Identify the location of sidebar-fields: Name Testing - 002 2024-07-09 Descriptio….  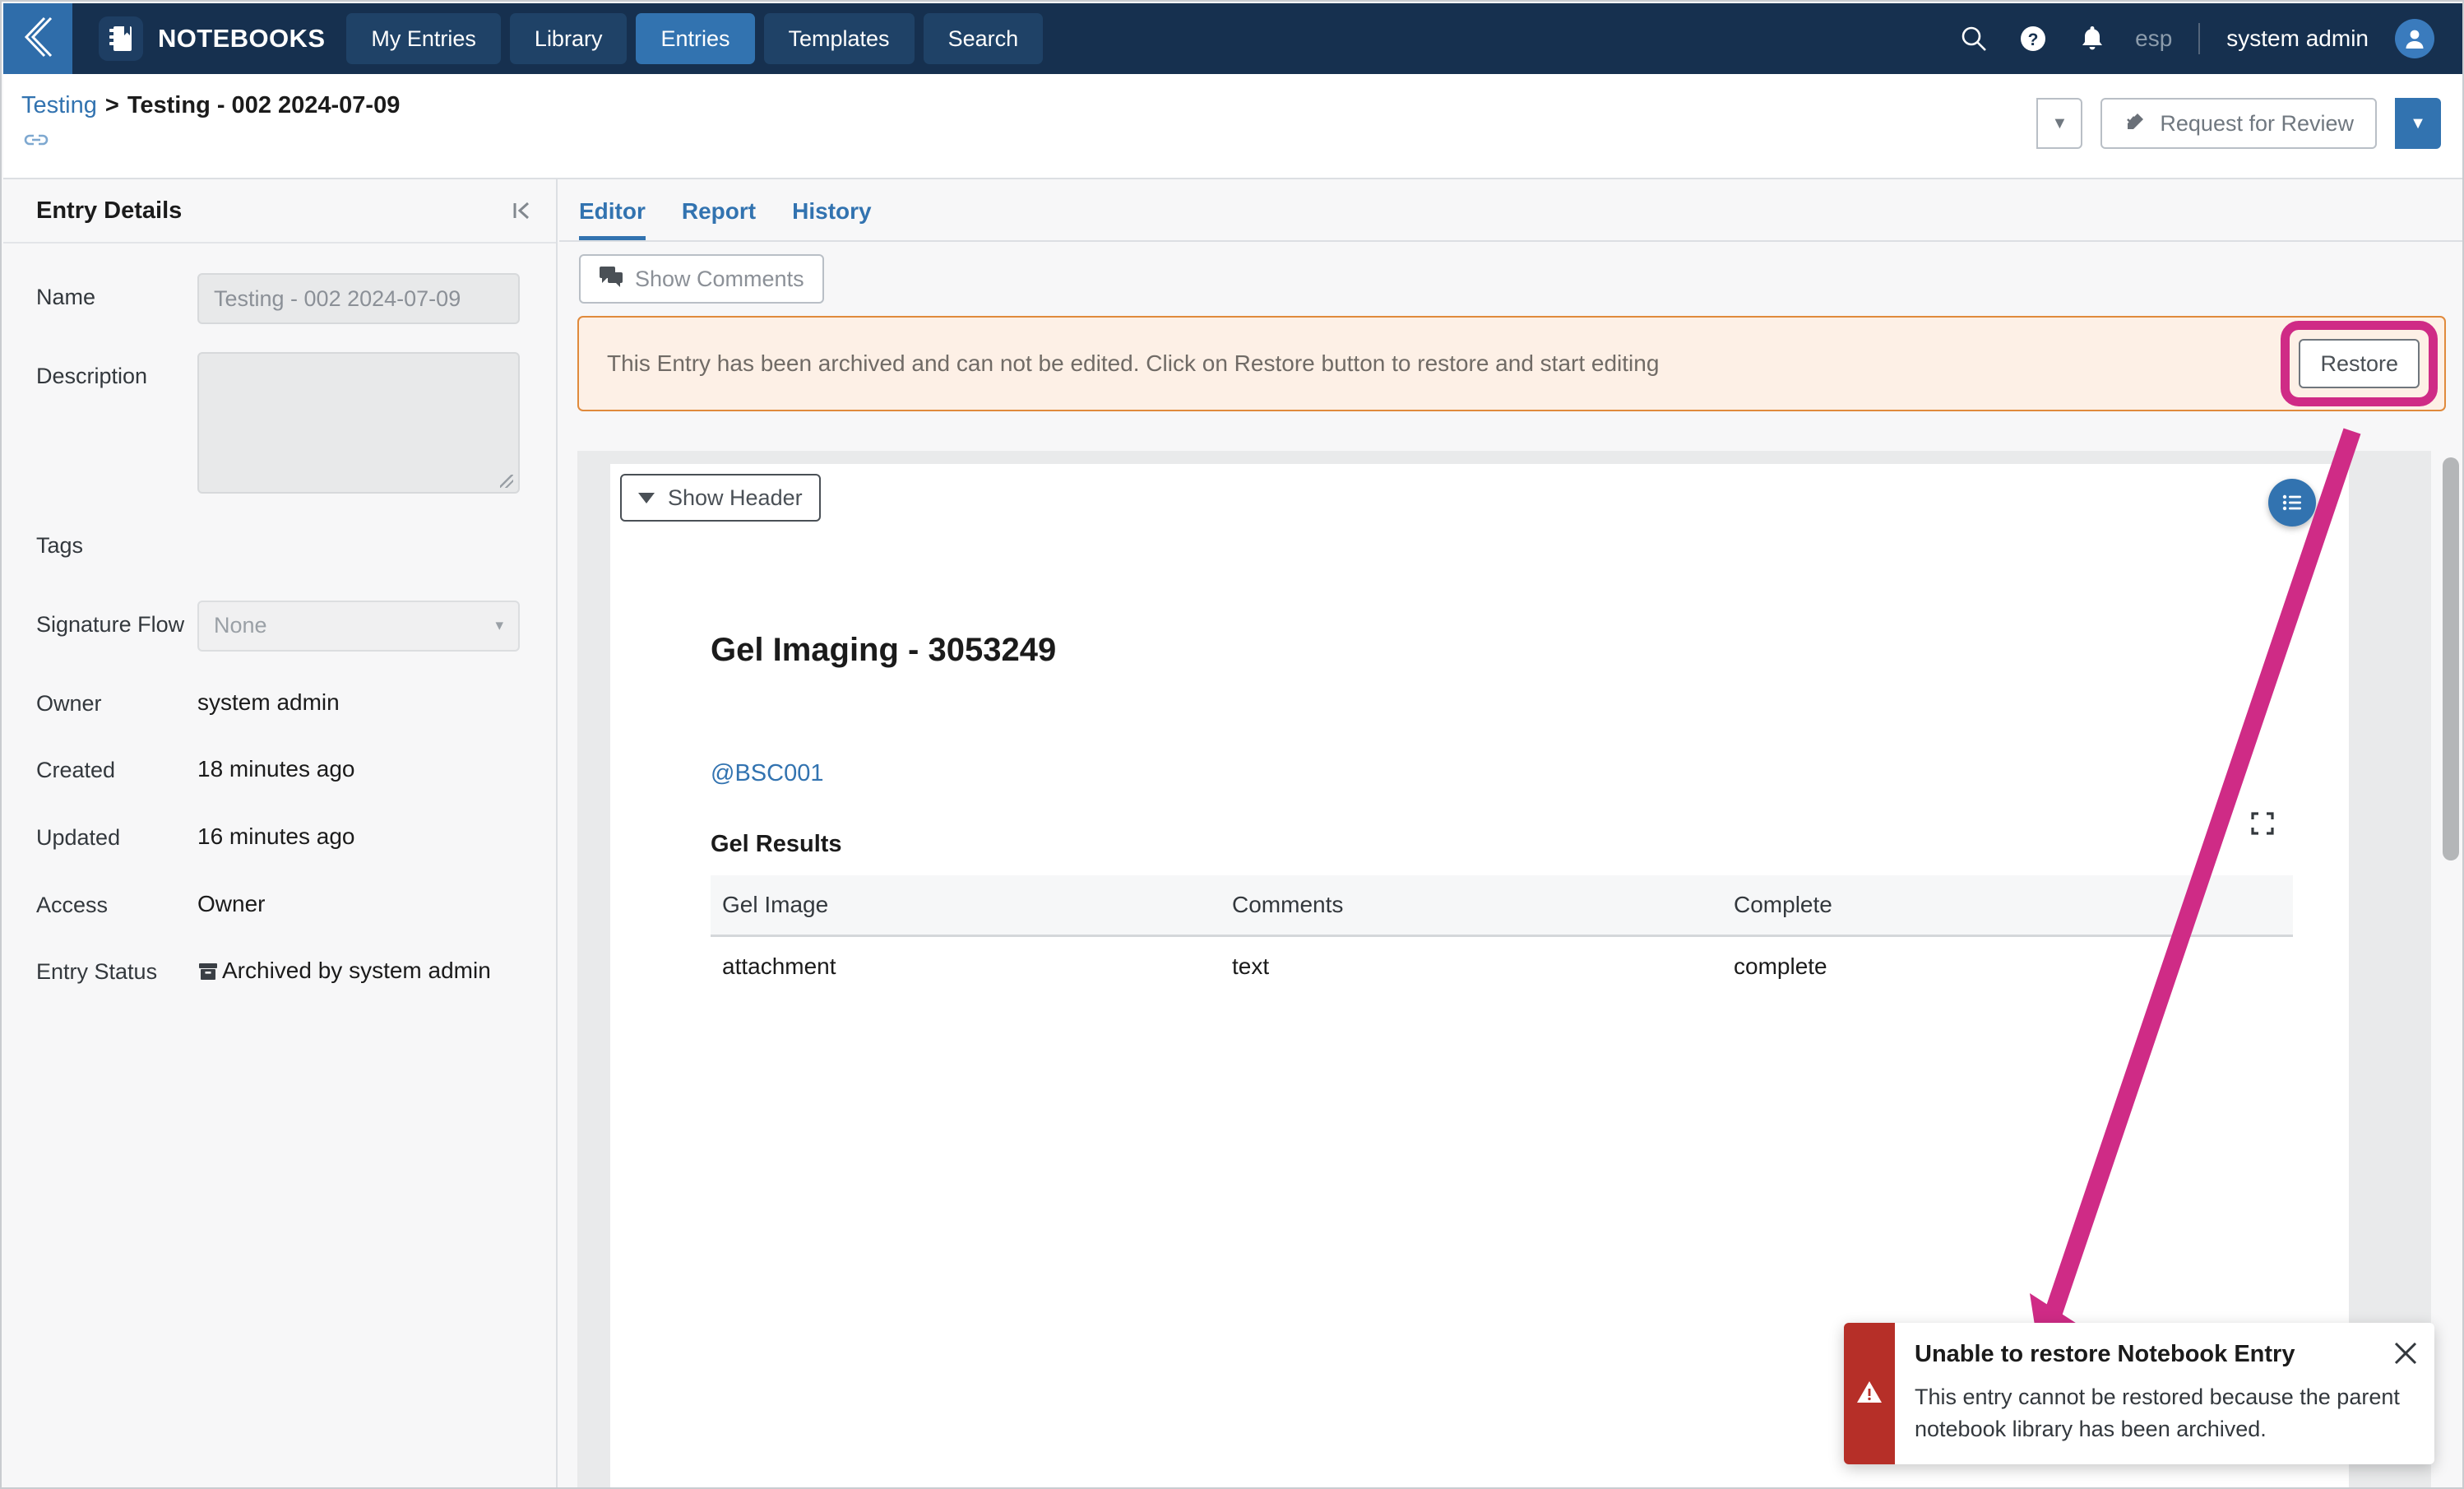
(279, 617).